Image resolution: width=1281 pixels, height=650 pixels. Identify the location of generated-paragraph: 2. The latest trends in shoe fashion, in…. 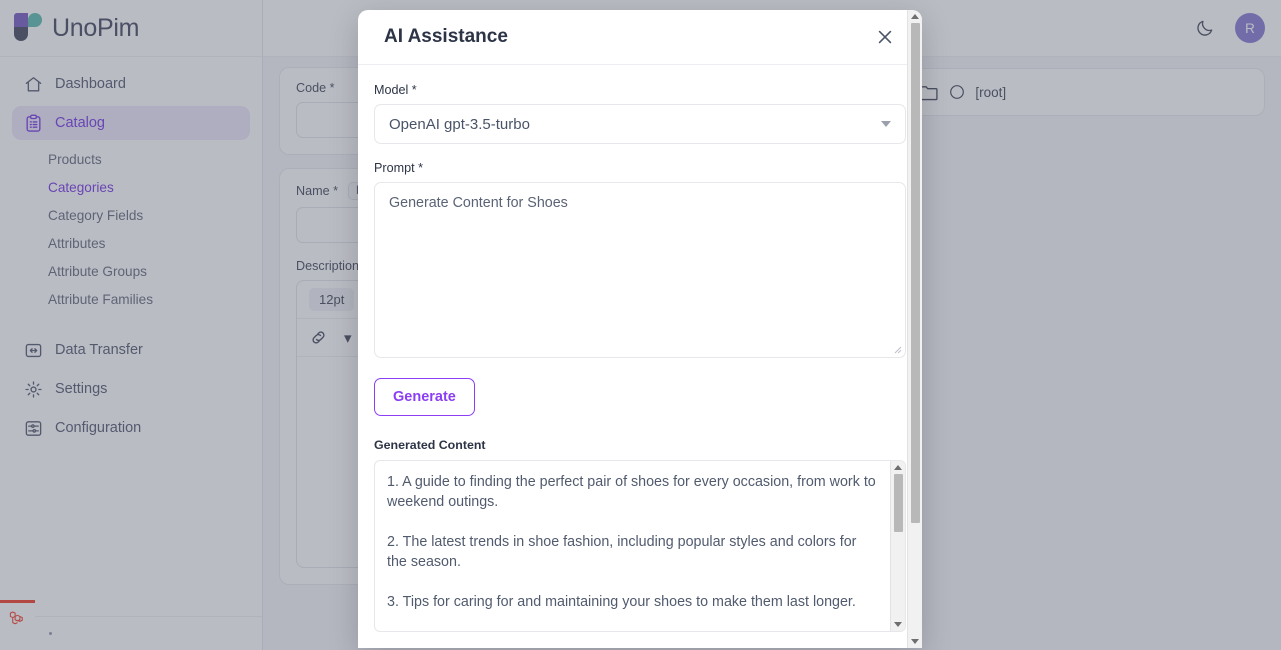
(622, 552).